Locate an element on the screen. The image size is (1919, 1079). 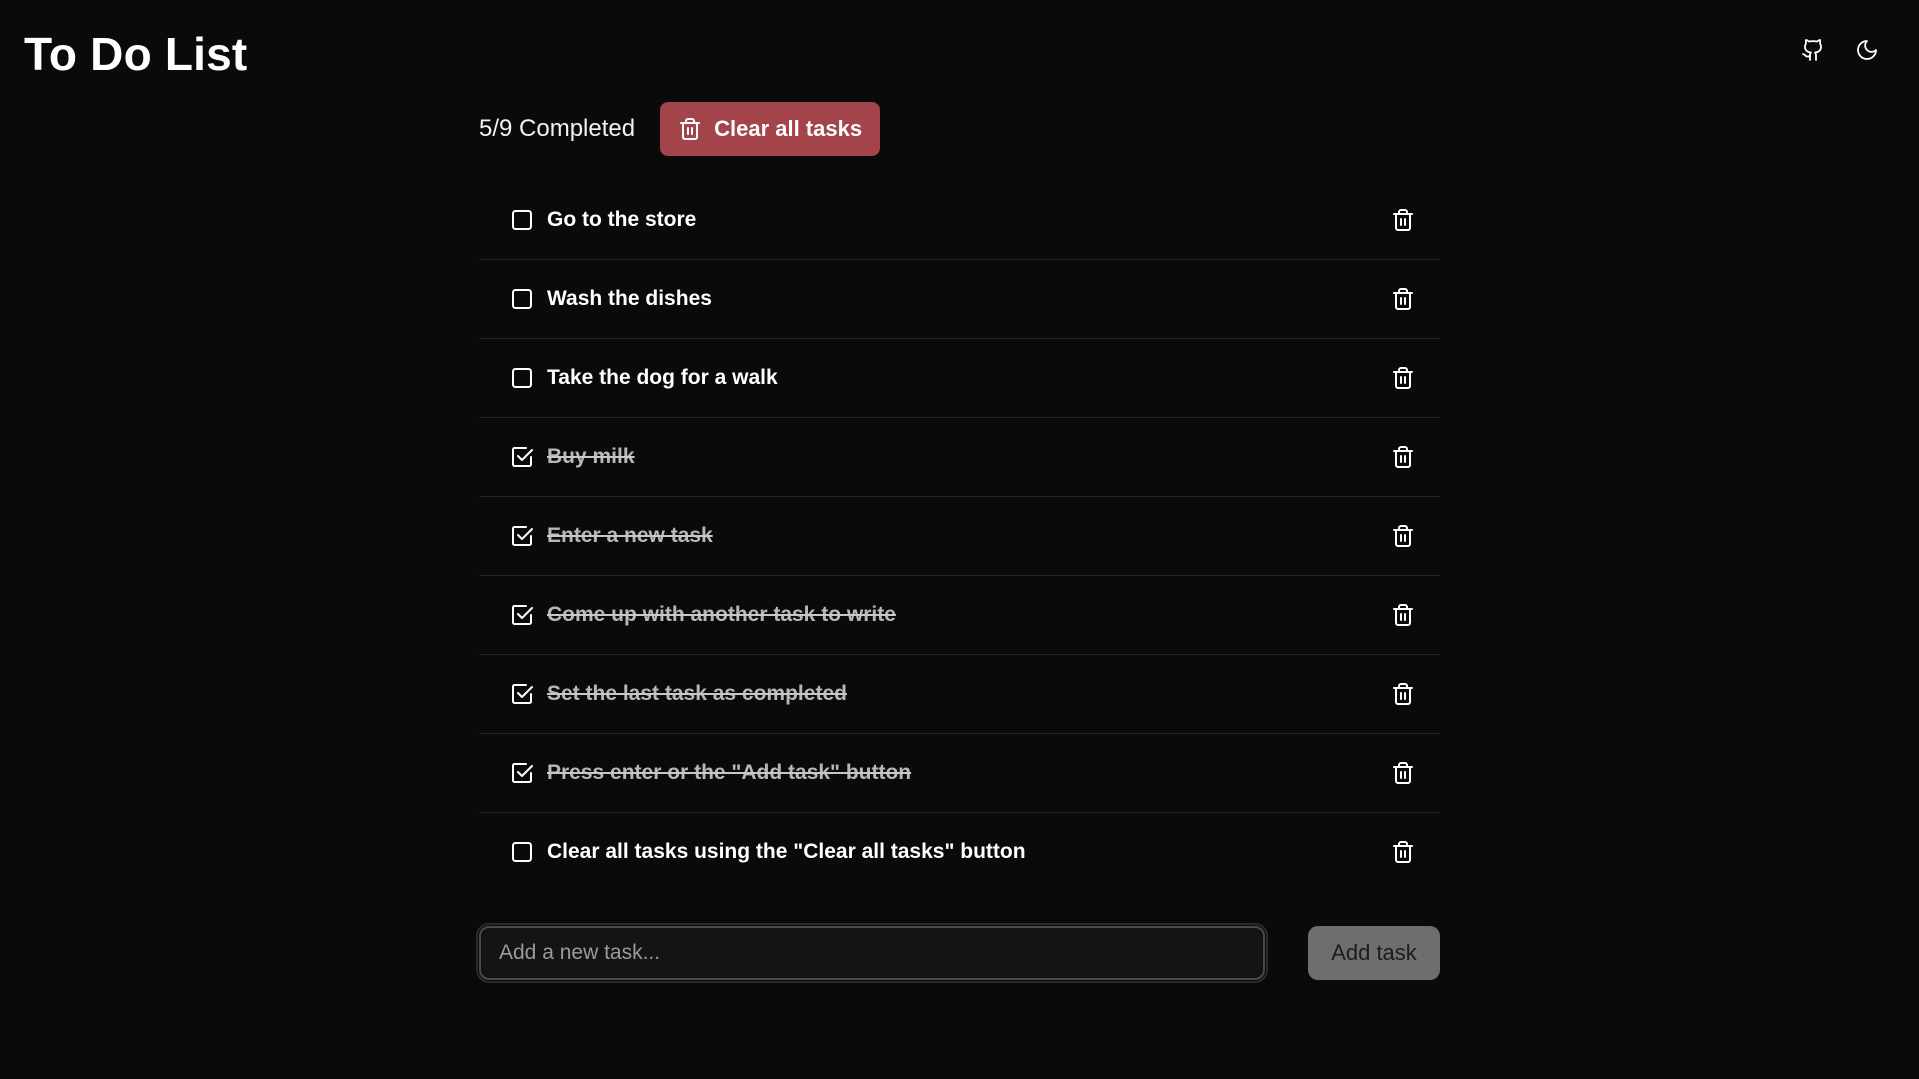
task-label: Press enter or the "Add task" button is located at coordinates (729, 772).